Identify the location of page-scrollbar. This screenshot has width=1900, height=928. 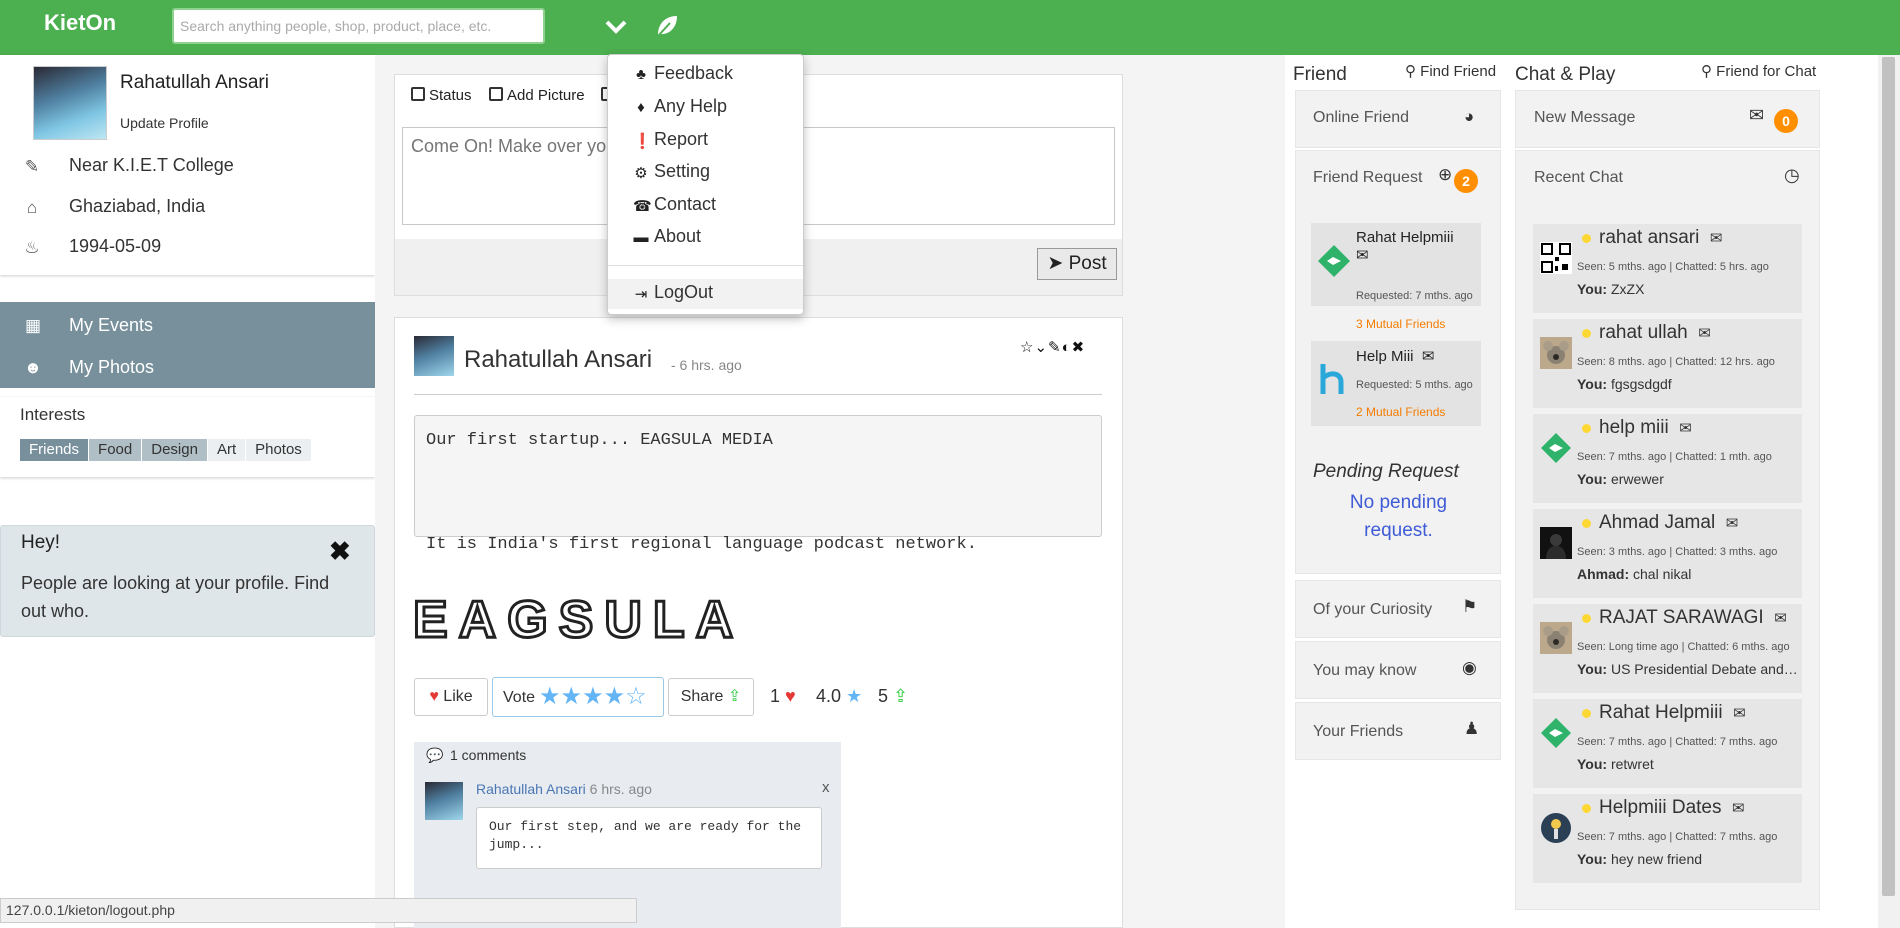
(1889, 491).